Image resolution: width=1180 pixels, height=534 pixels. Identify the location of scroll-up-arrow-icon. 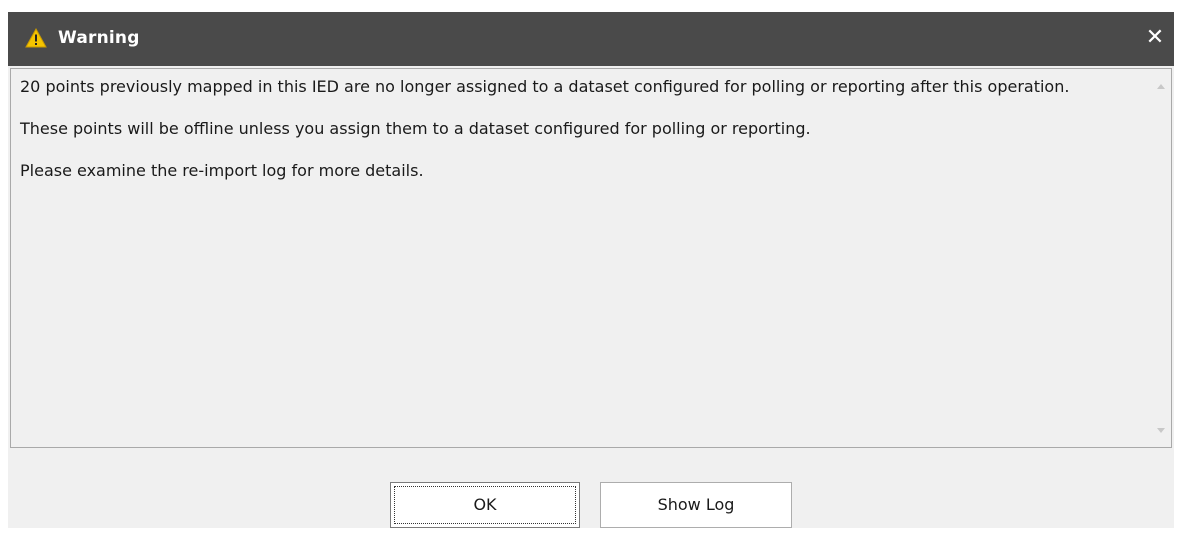
(1161, 86).